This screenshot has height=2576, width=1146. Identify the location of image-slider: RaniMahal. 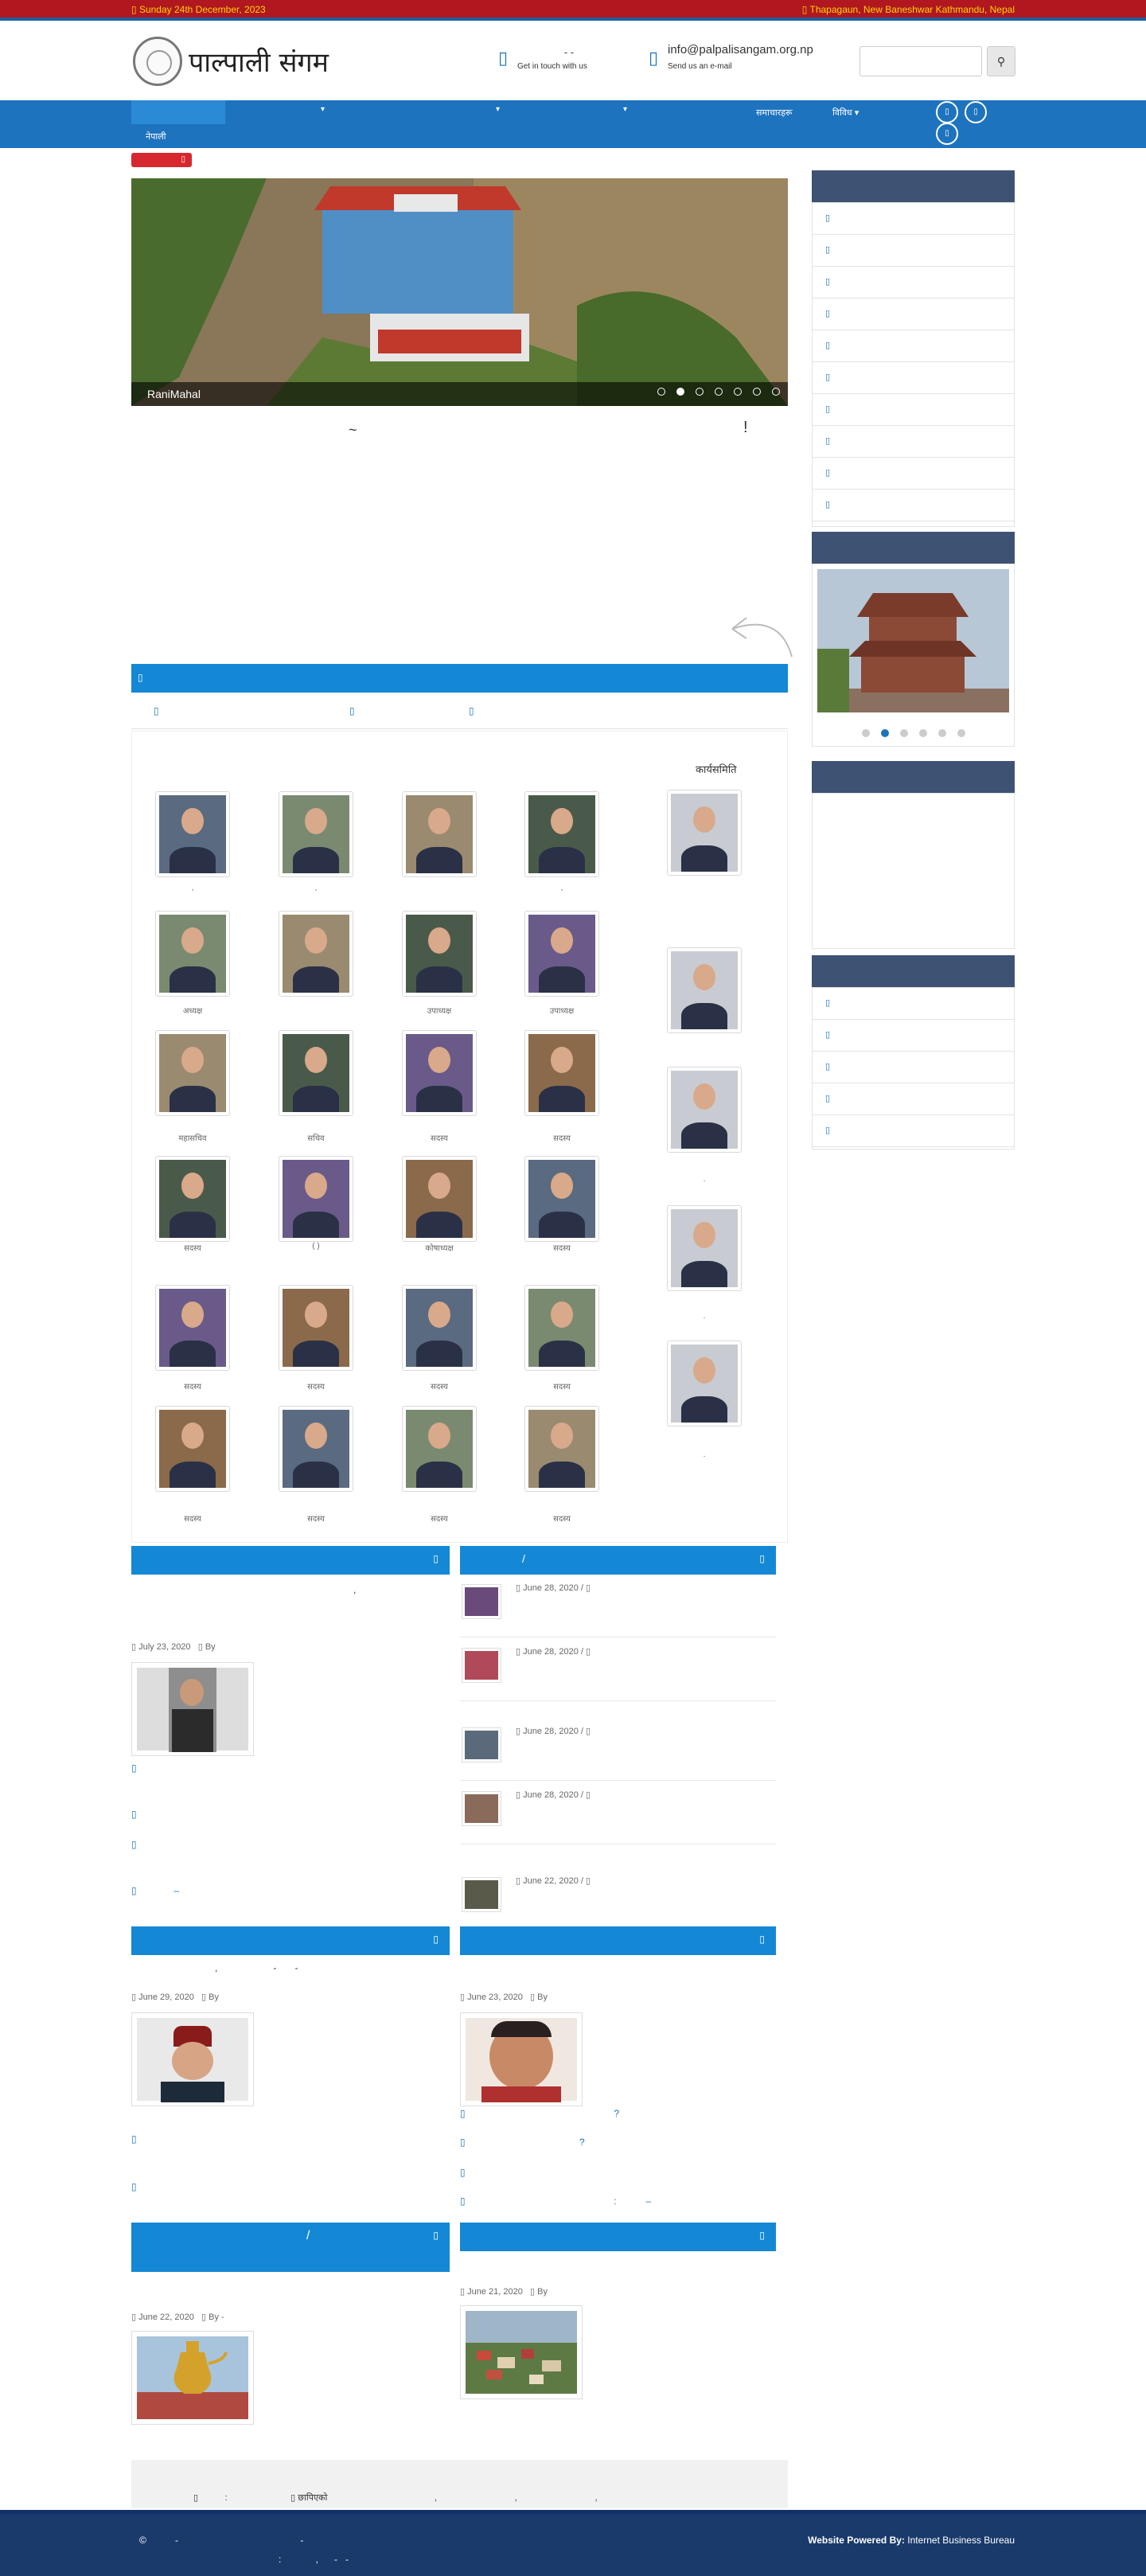
(459, 292).